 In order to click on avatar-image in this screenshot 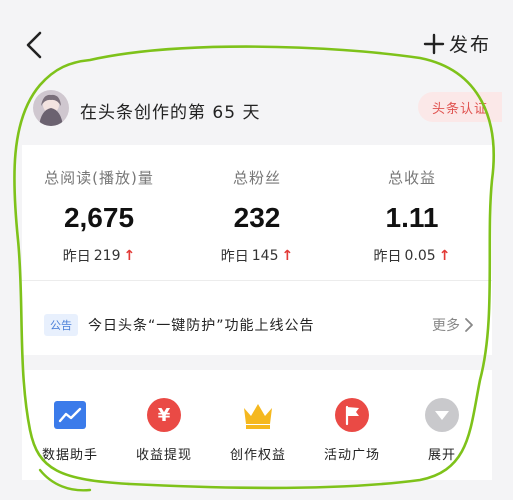, I will do `click(51, 108)`.